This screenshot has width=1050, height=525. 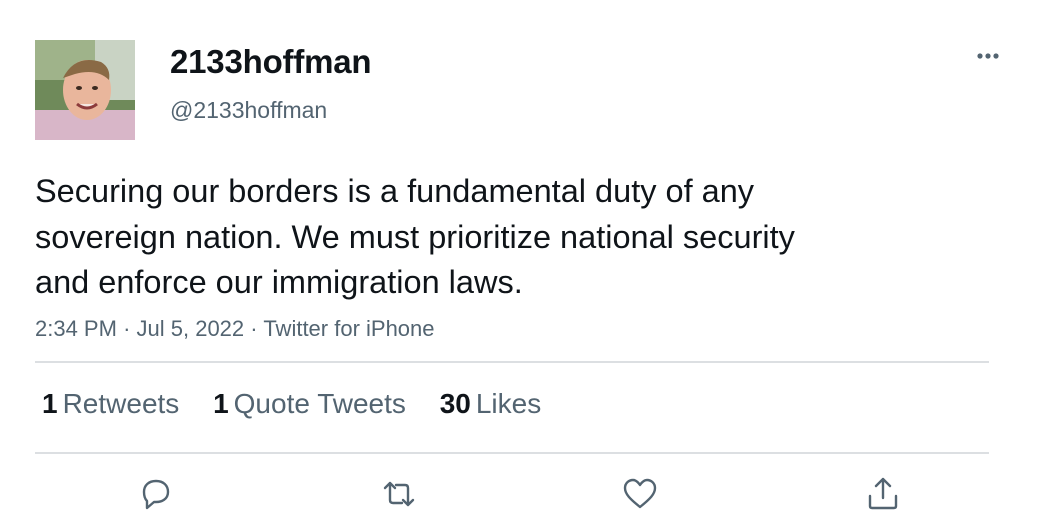 What do you see at coordinates (508, 403) in the screenshot?
I see `likes-label: Likes` at bounding box center [508, 403].